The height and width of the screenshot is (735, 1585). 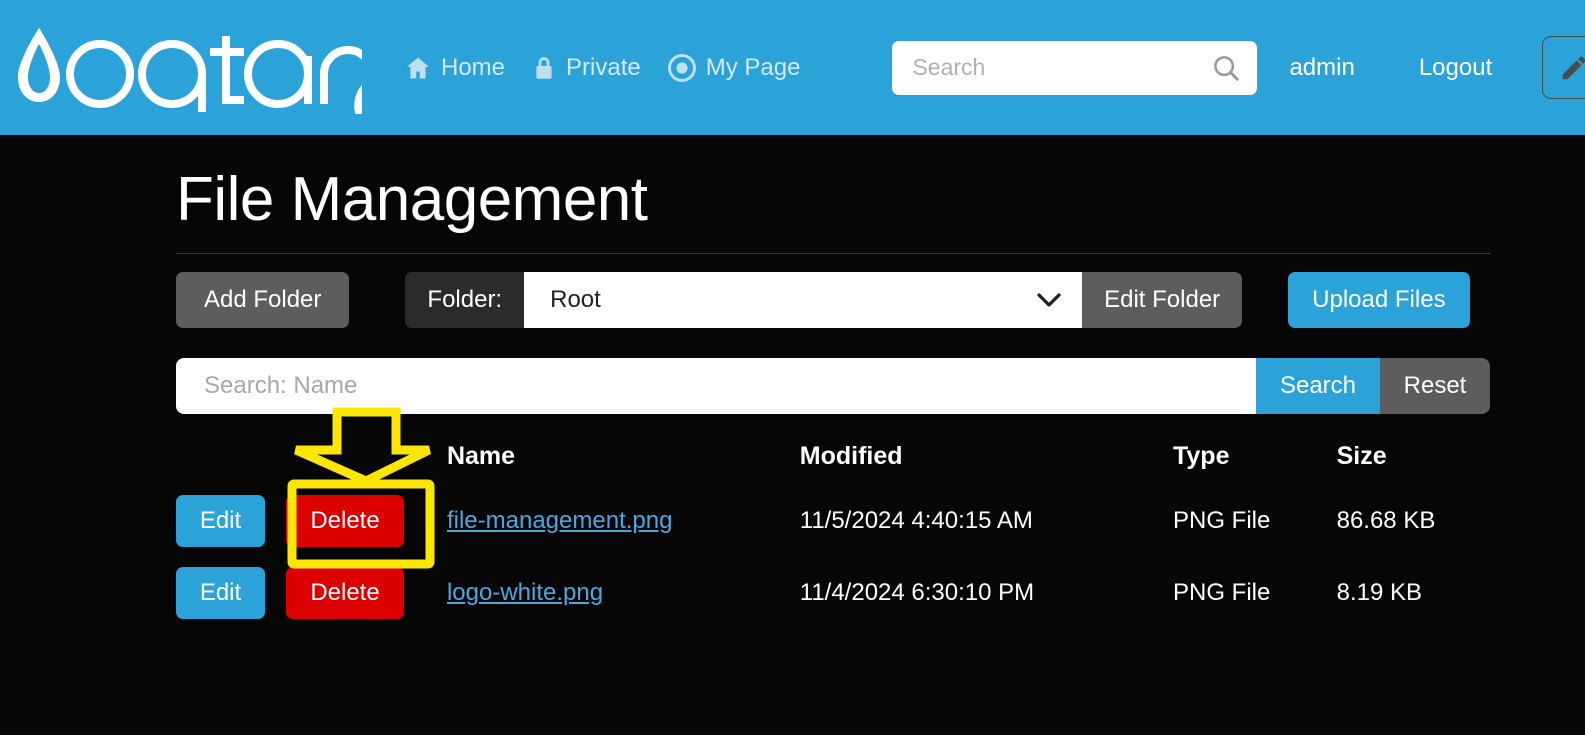 I want to click on file-search-button: Search, so click(x=1318, y=386).